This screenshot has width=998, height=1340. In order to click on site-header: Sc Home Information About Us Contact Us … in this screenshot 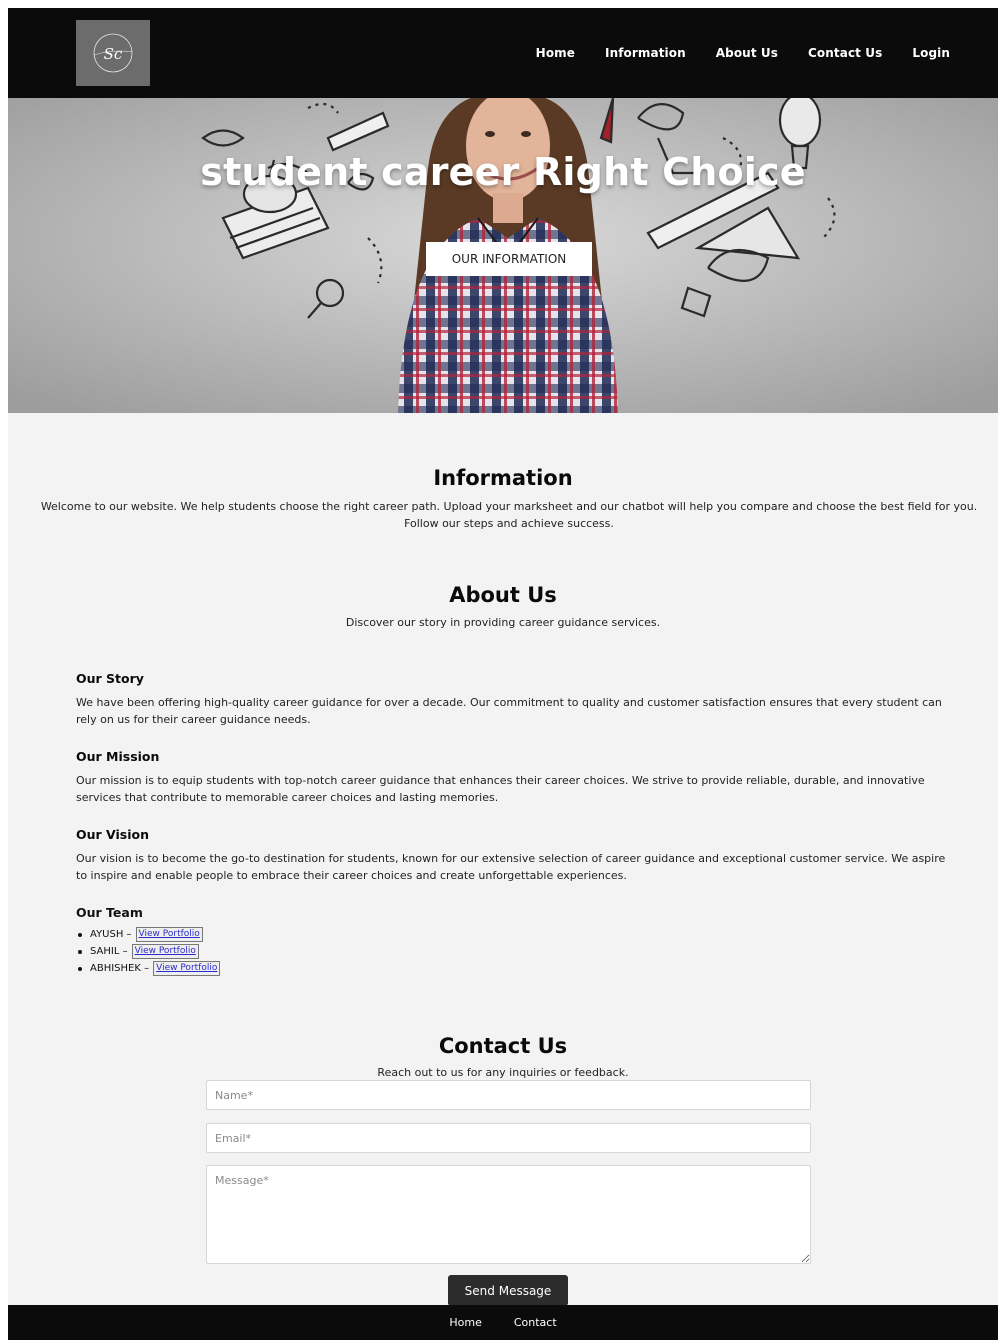, I will do `click(503, 53)`.